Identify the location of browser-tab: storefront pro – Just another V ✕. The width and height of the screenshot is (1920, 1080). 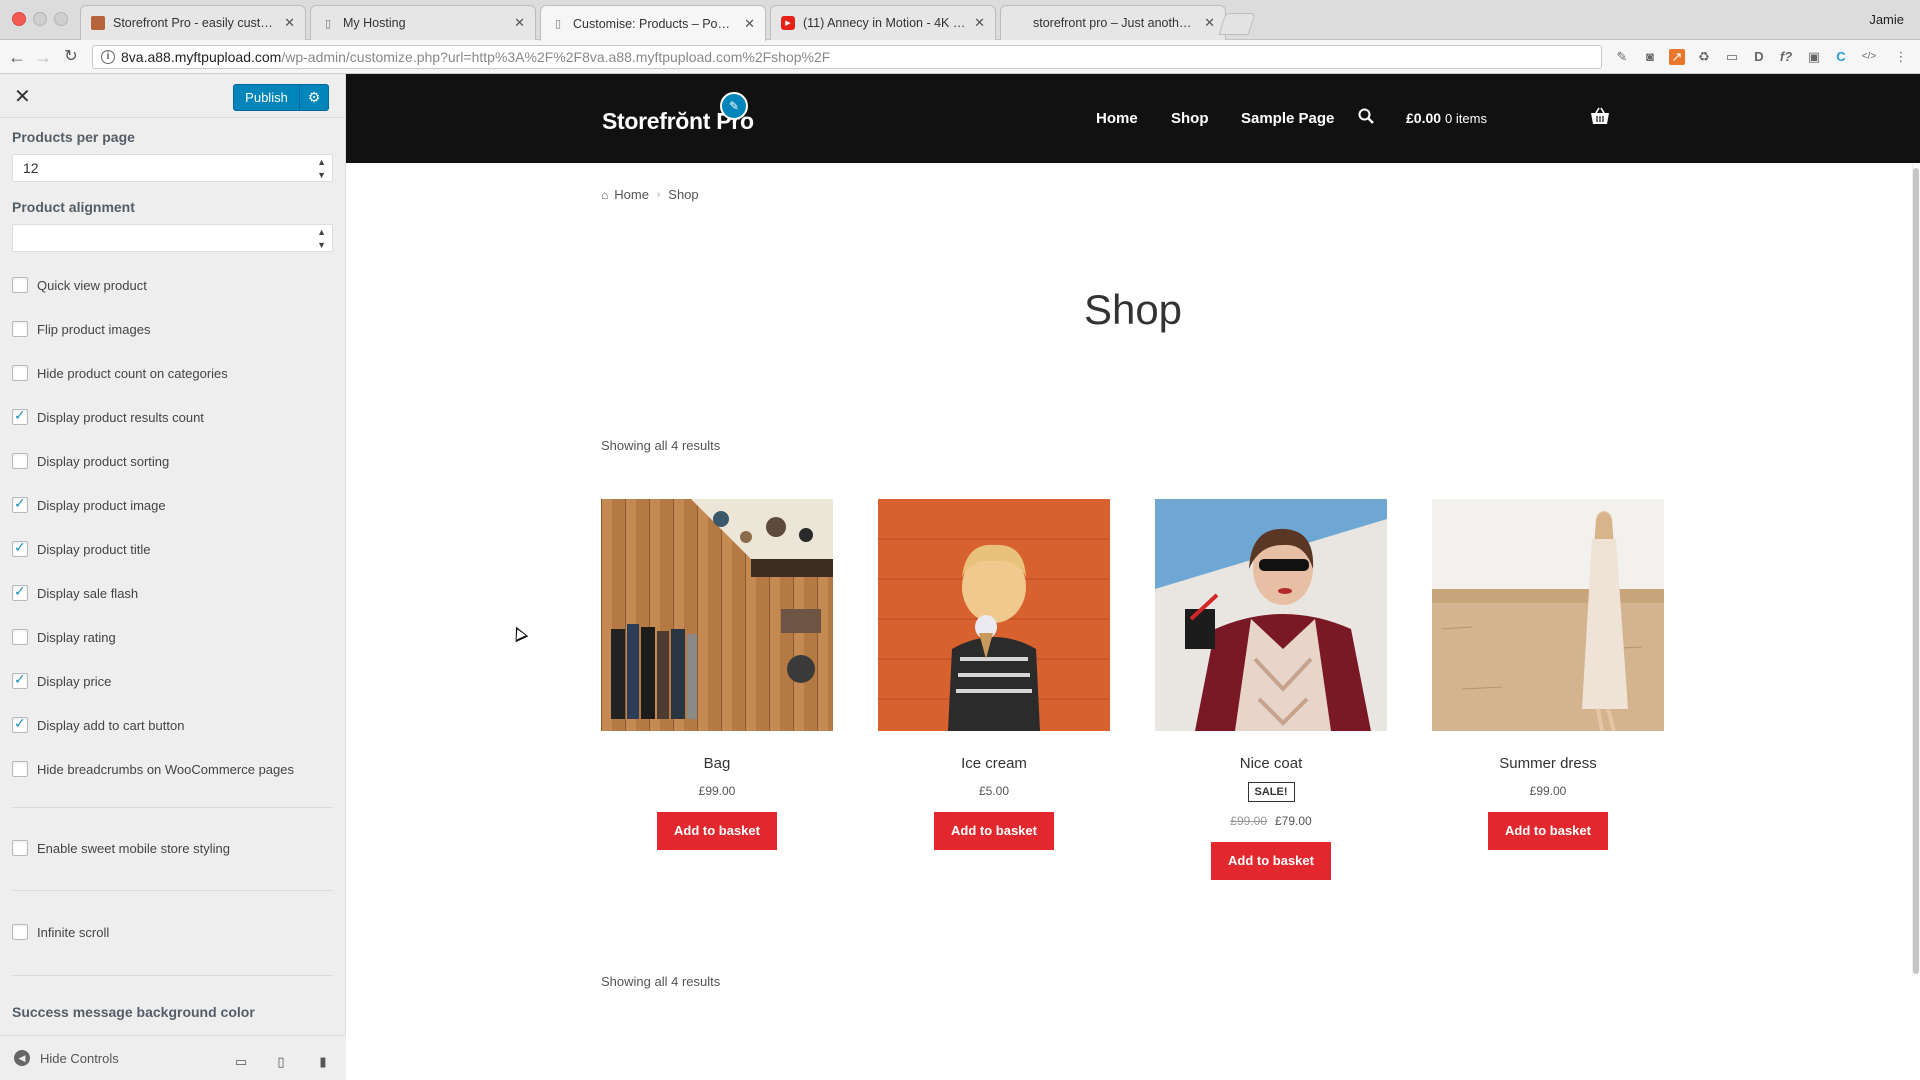
(1113, 22).